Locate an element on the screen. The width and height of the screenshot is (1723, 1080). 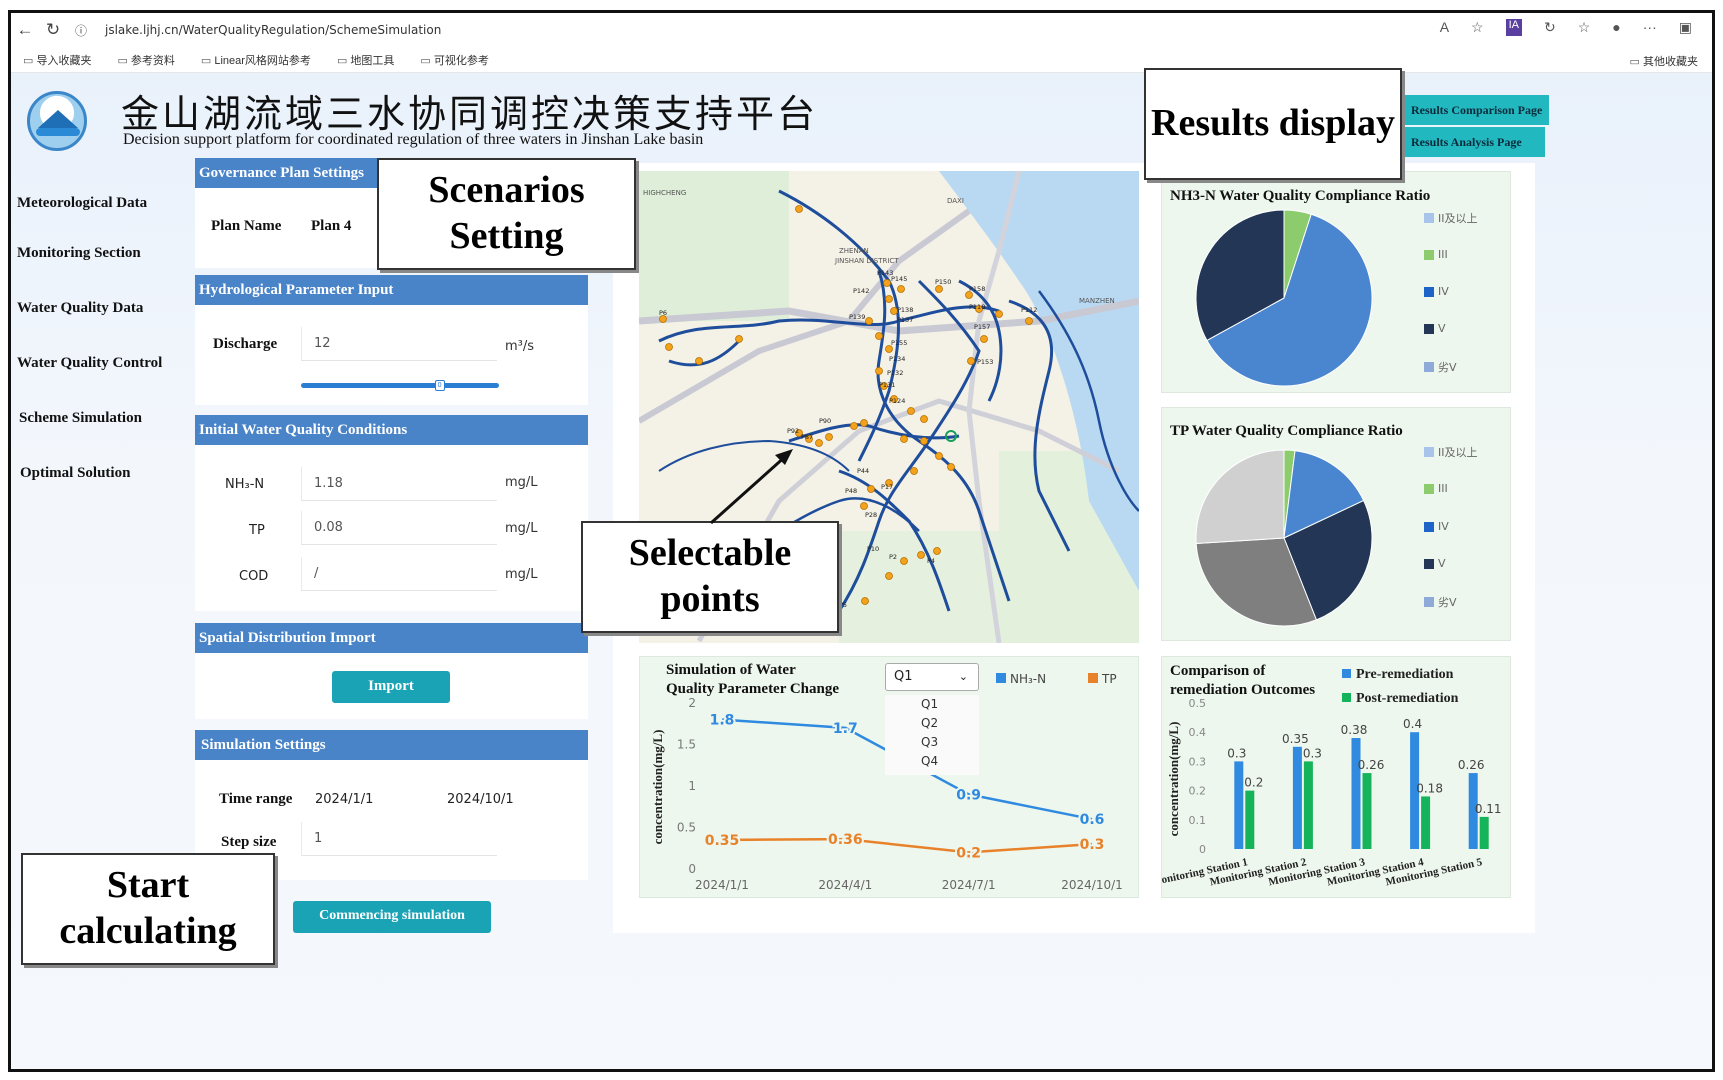
import-button: Import is located at coordinates (391, 687).